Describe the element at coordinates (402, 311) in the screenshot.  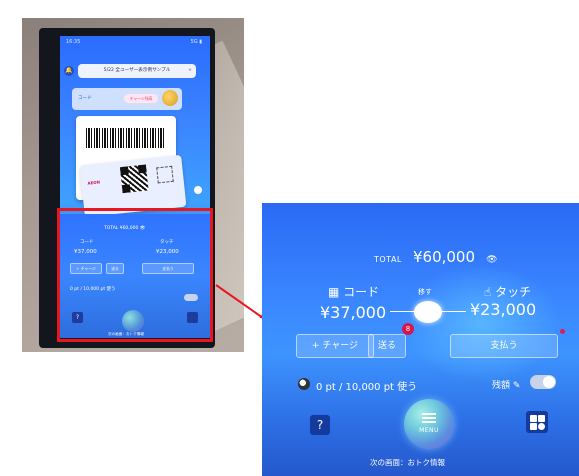
I see `swap-arrow-left-icon` at that location.